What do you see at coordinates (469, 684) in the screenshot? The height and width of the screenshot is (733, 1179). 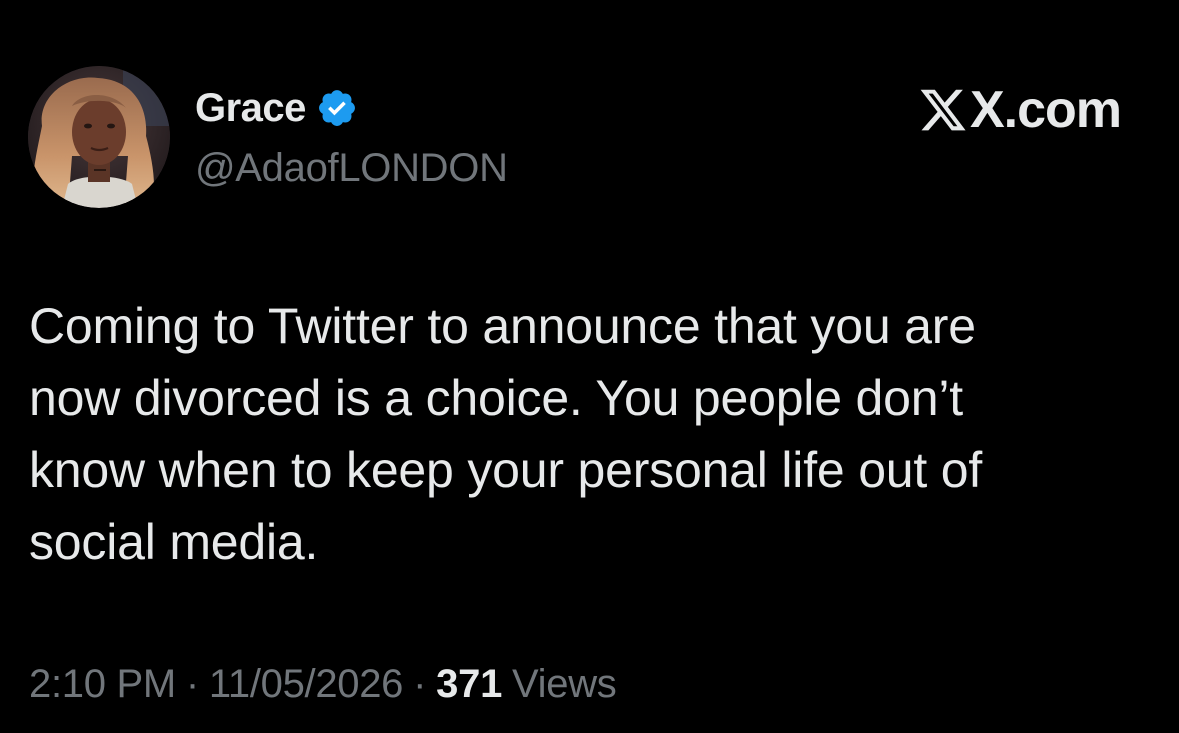 I see `views-count: 371` at bounding box center [469, 684].